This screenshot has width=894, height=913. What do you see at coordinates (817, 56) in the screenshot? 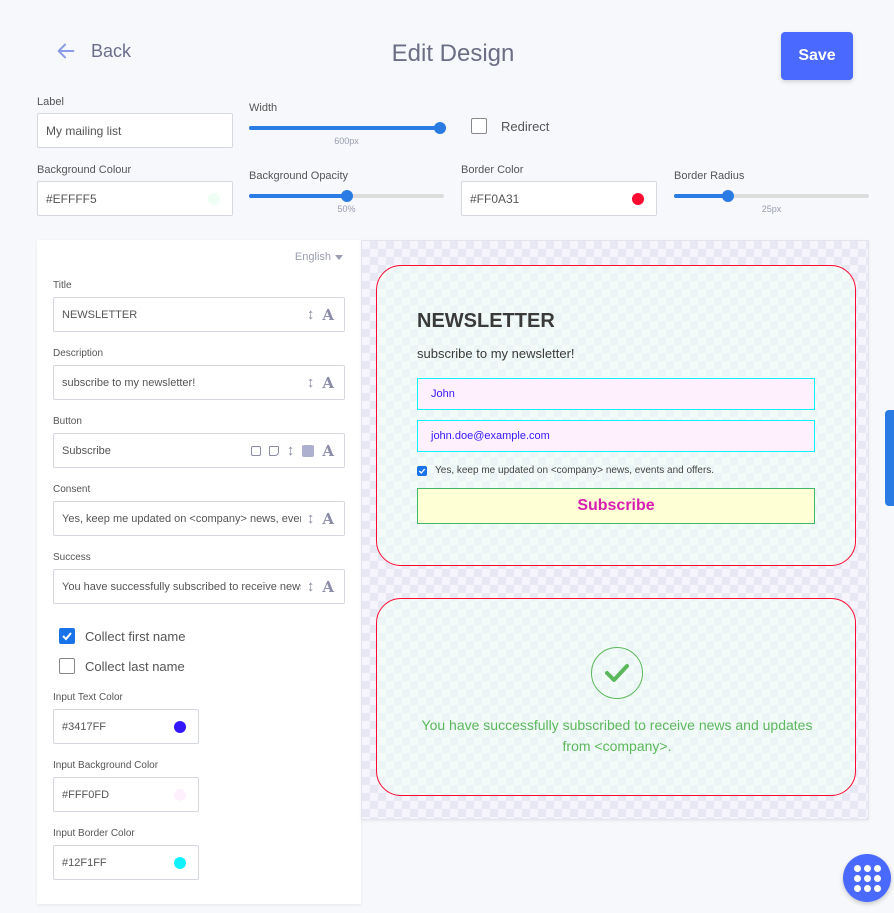
I see `save-button: Save` at bounding box center [817, 56].